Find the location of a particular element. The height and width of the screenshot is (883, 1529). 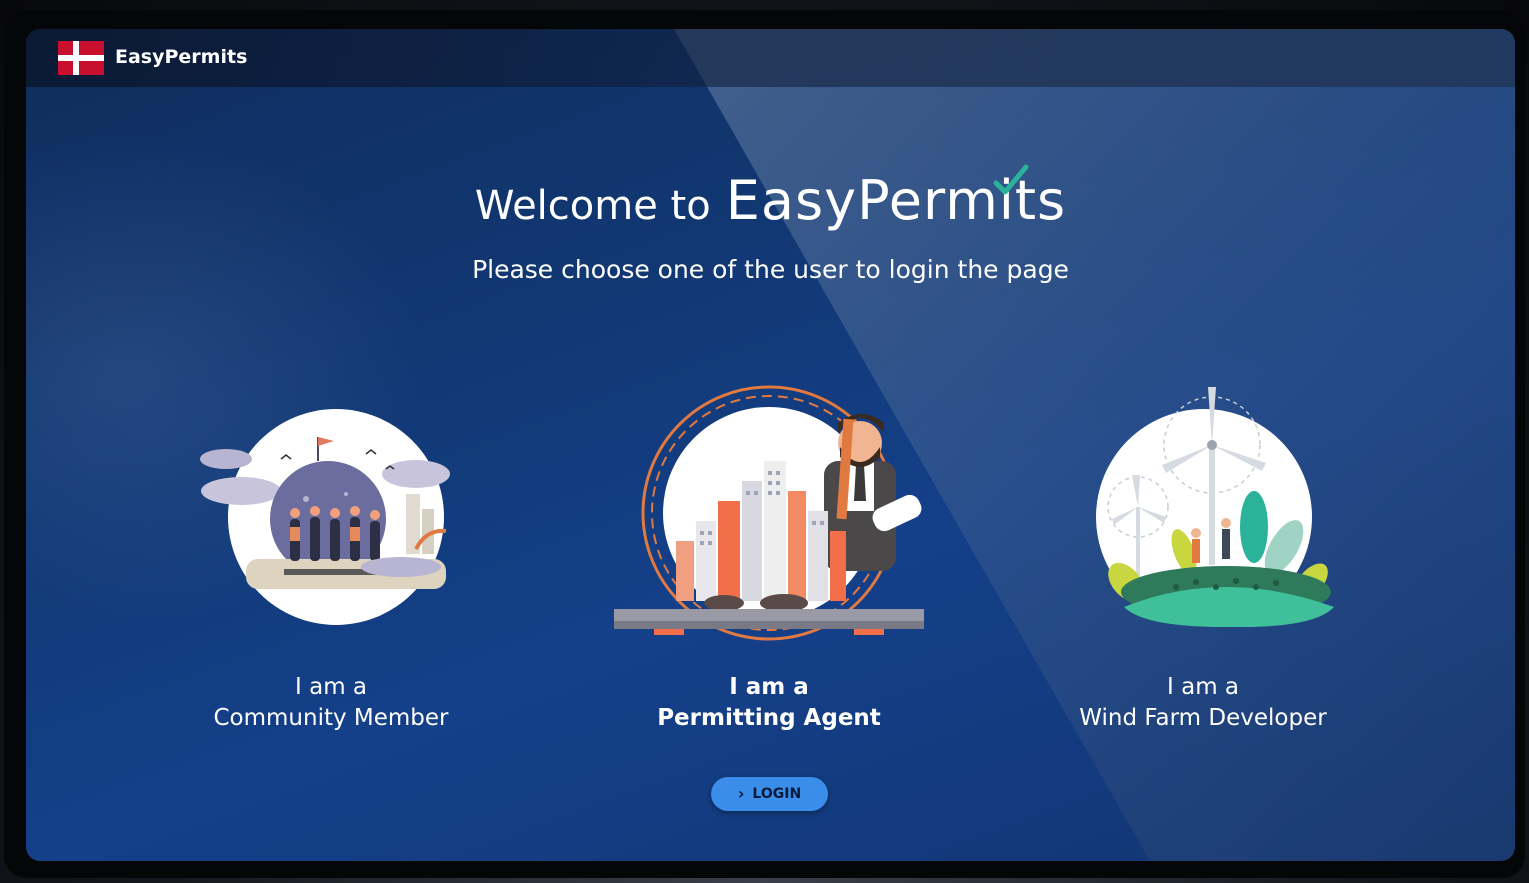

role-permitting-agent: I am a Permitting Agent is located at coordinates (769, 703).